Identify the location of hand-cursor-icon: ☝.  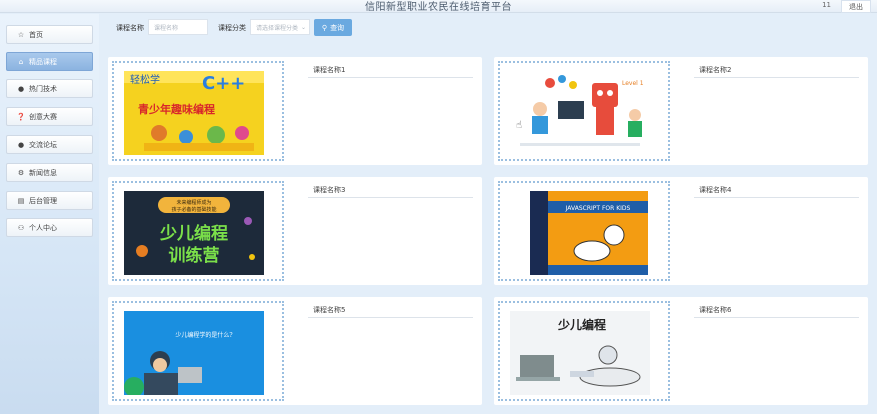
(519, 125).